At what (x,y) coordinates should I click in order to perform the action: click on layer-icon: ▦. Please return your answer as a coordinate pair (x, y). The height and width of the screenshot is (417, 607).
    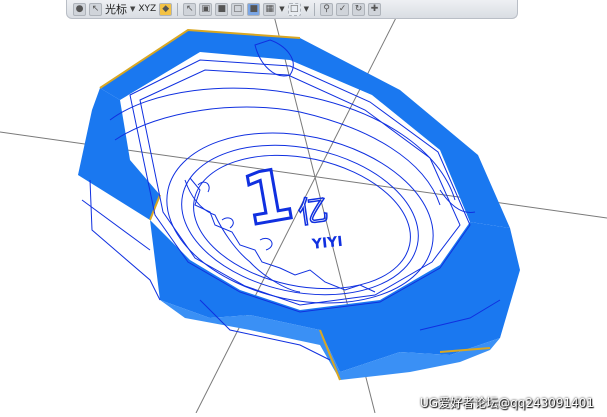
    Looking at the image, I should click on (270, 9).